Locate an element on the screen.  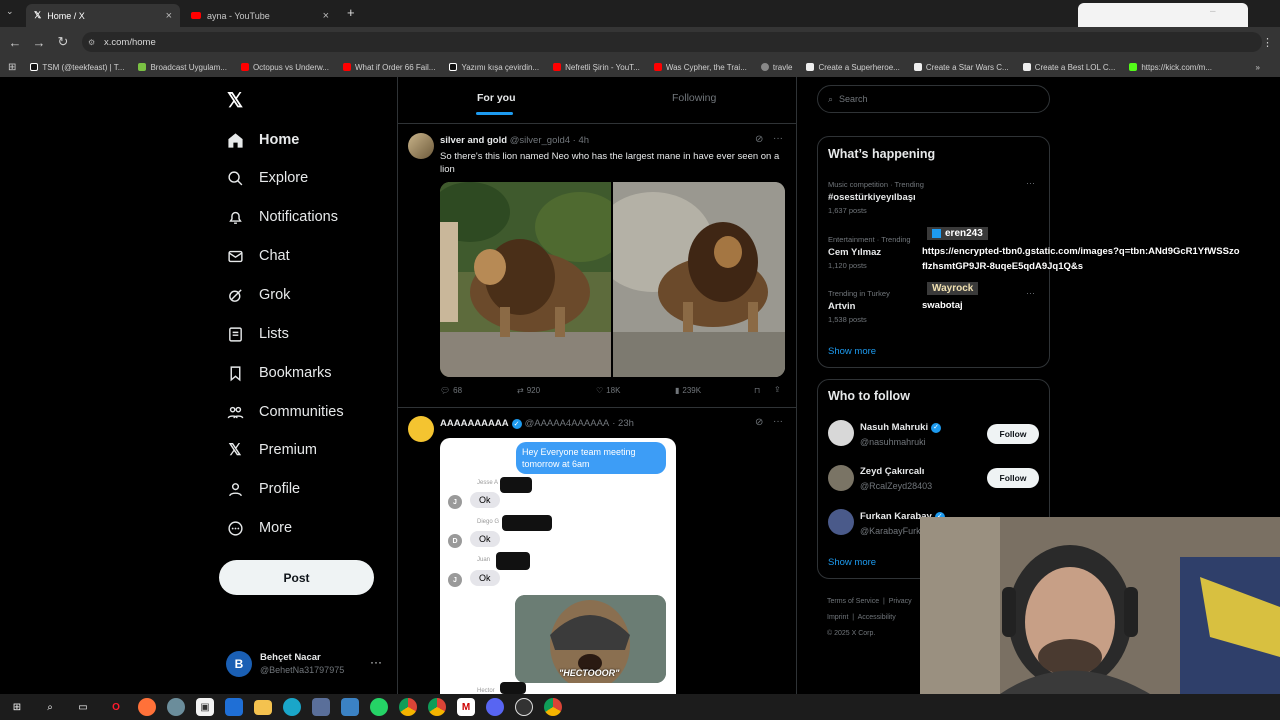
windows-start-icon: ⊞ is located at coordinates (17, 707).